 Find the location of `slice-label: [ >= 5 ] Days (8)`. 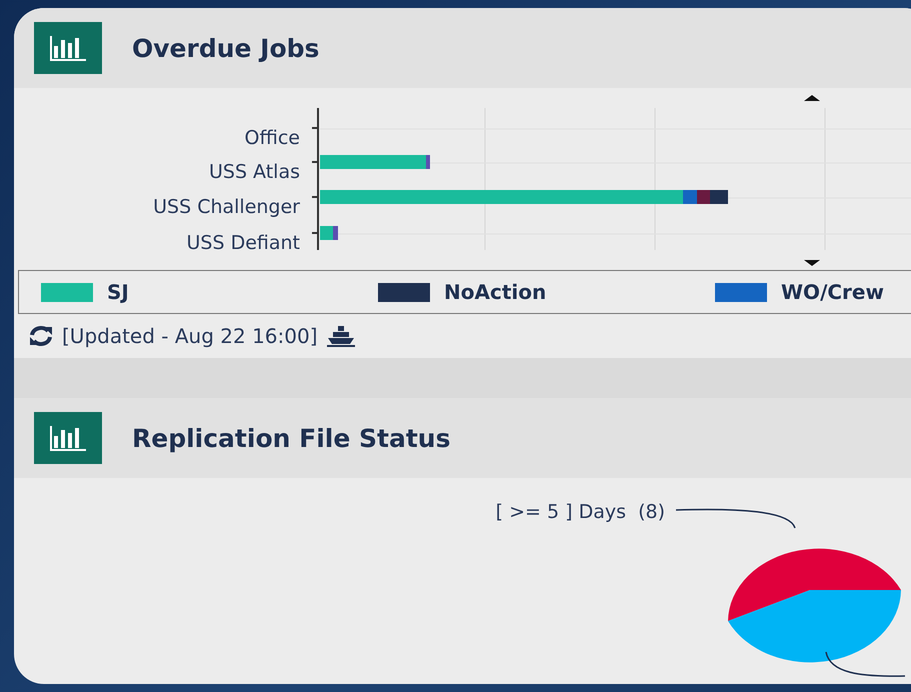

slice-label: [ >= 5 ] Days (8) is located at coordinates (580, 512).